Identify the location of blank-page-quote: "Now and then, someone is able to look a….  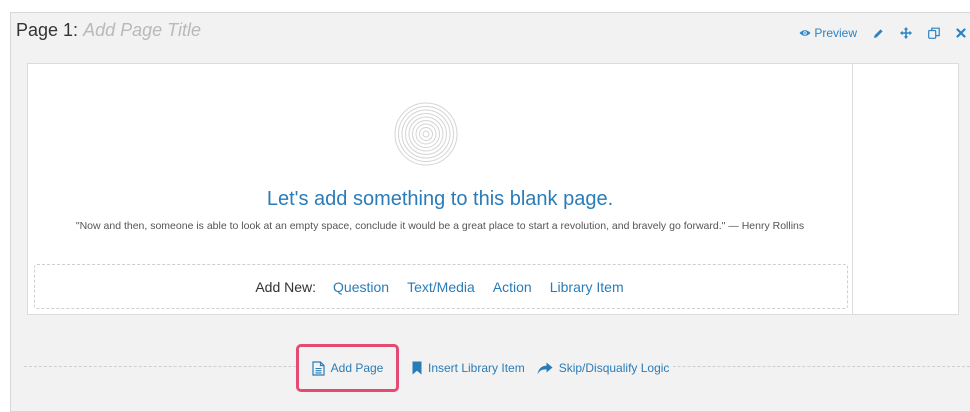
(440, 226).